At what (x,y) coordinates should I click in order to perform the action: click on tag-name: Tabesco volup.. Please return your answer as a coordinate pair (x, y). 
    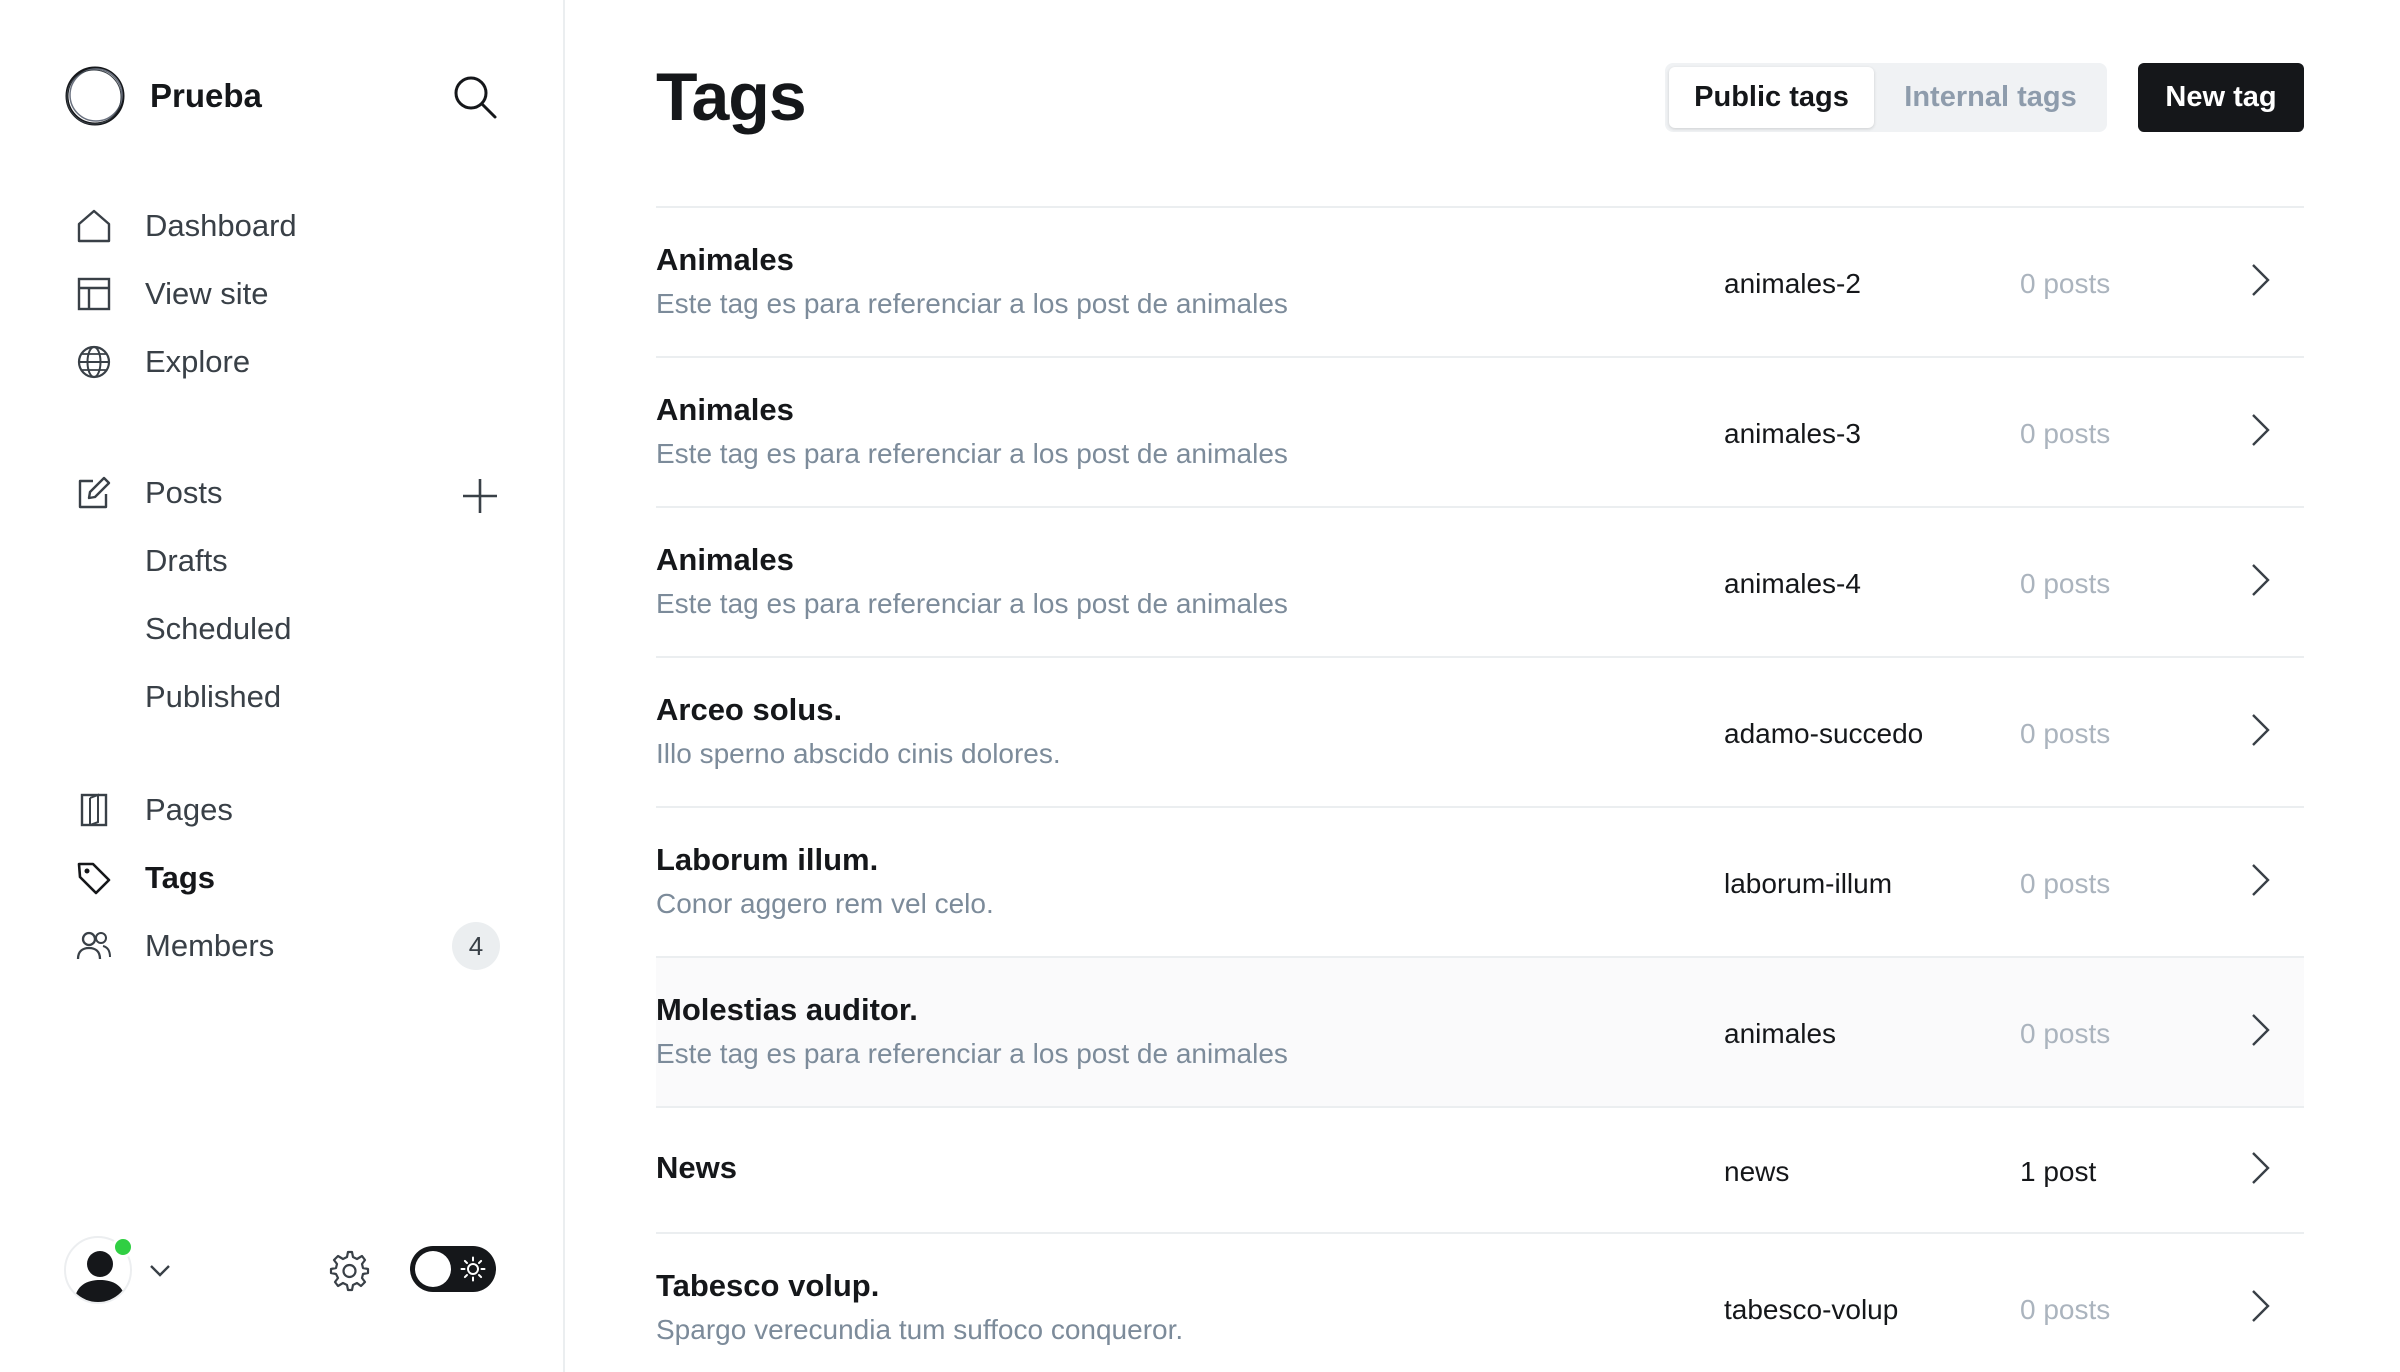
    Looking at the image, I should click on (768, 1285).